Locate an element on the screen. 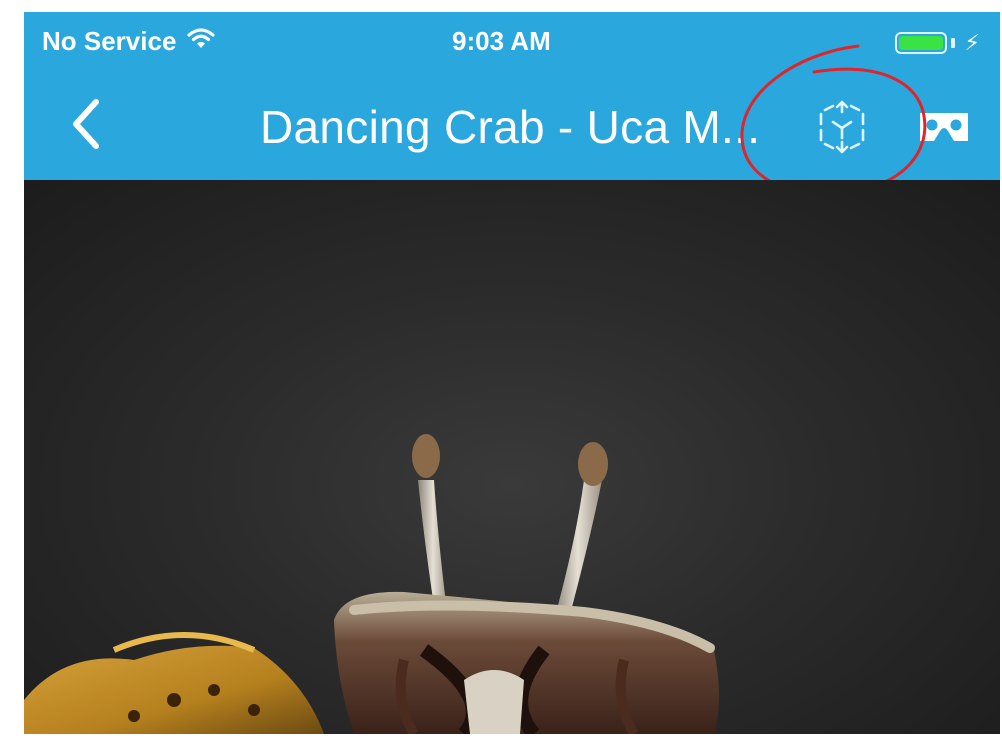 The width and height of the screenshot is (1002, 740). carrier-info: No Service is located at coordinates (129, 41).